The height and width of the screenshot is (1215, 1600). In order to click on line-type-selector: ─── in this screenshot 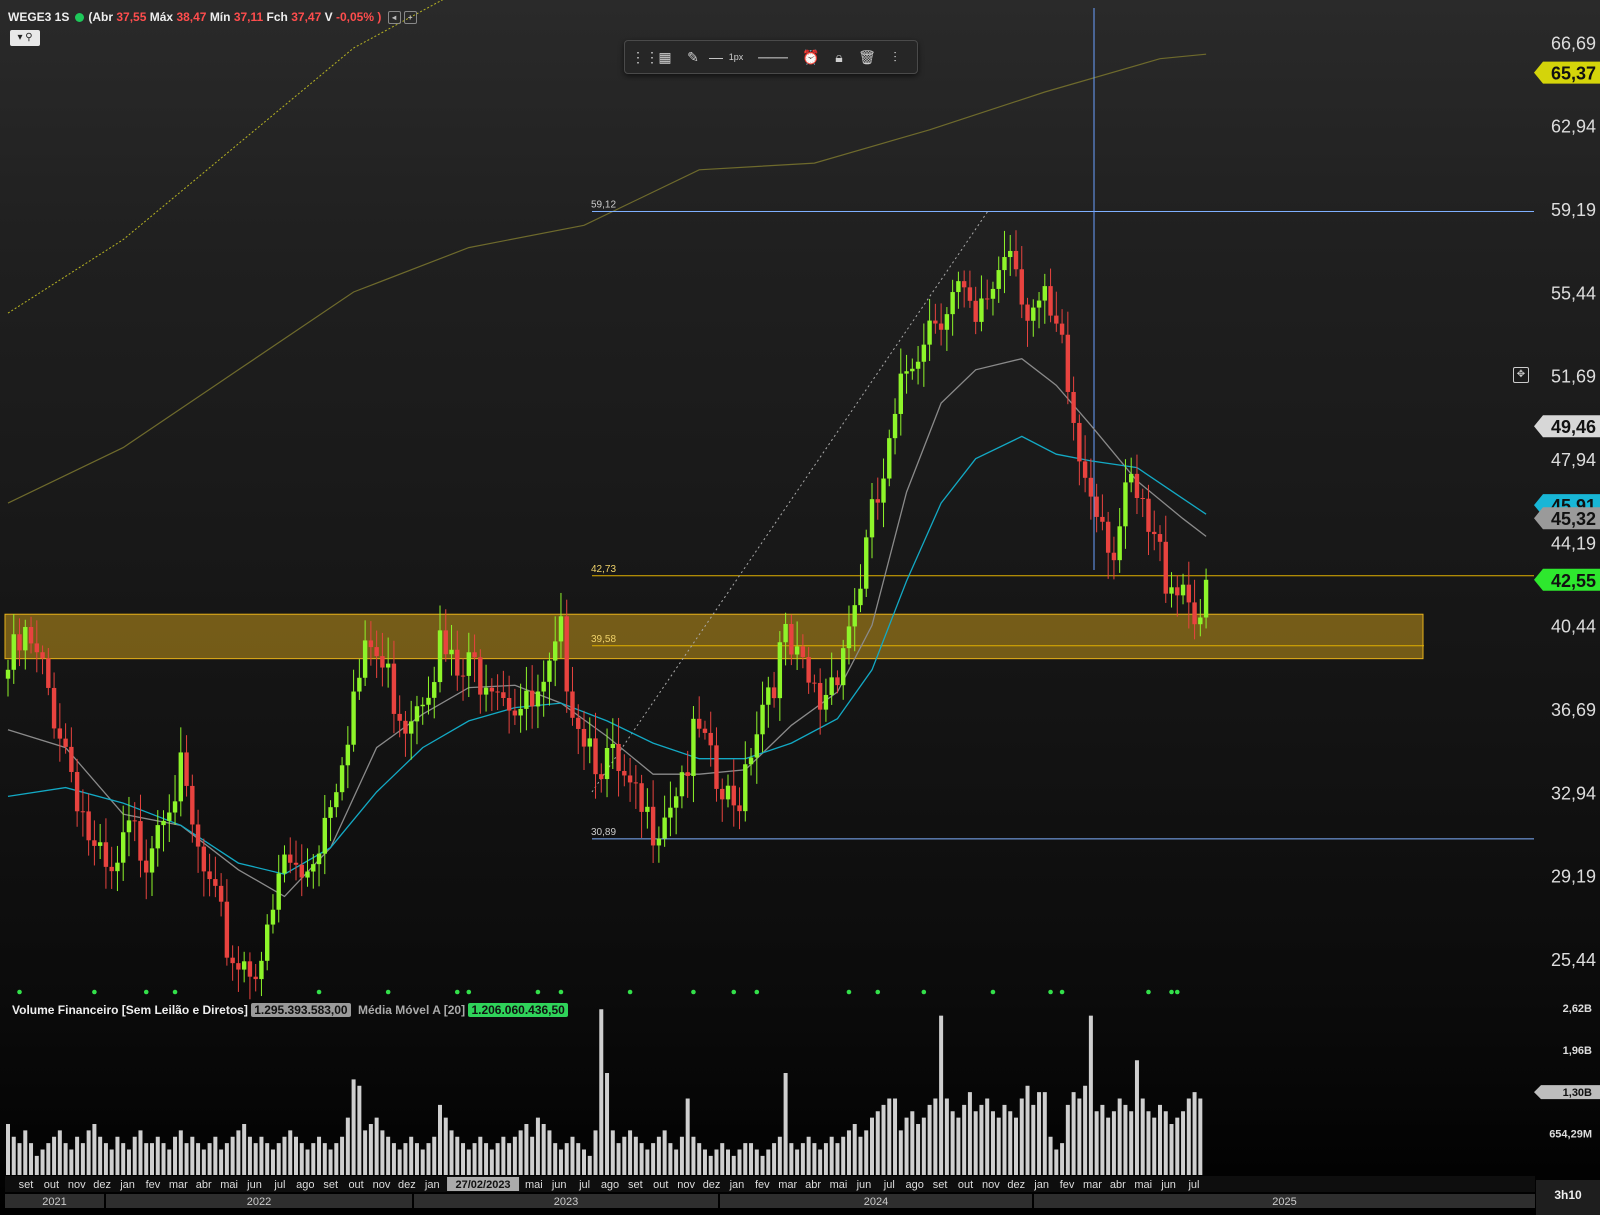, I will do `click(773, 57)`.